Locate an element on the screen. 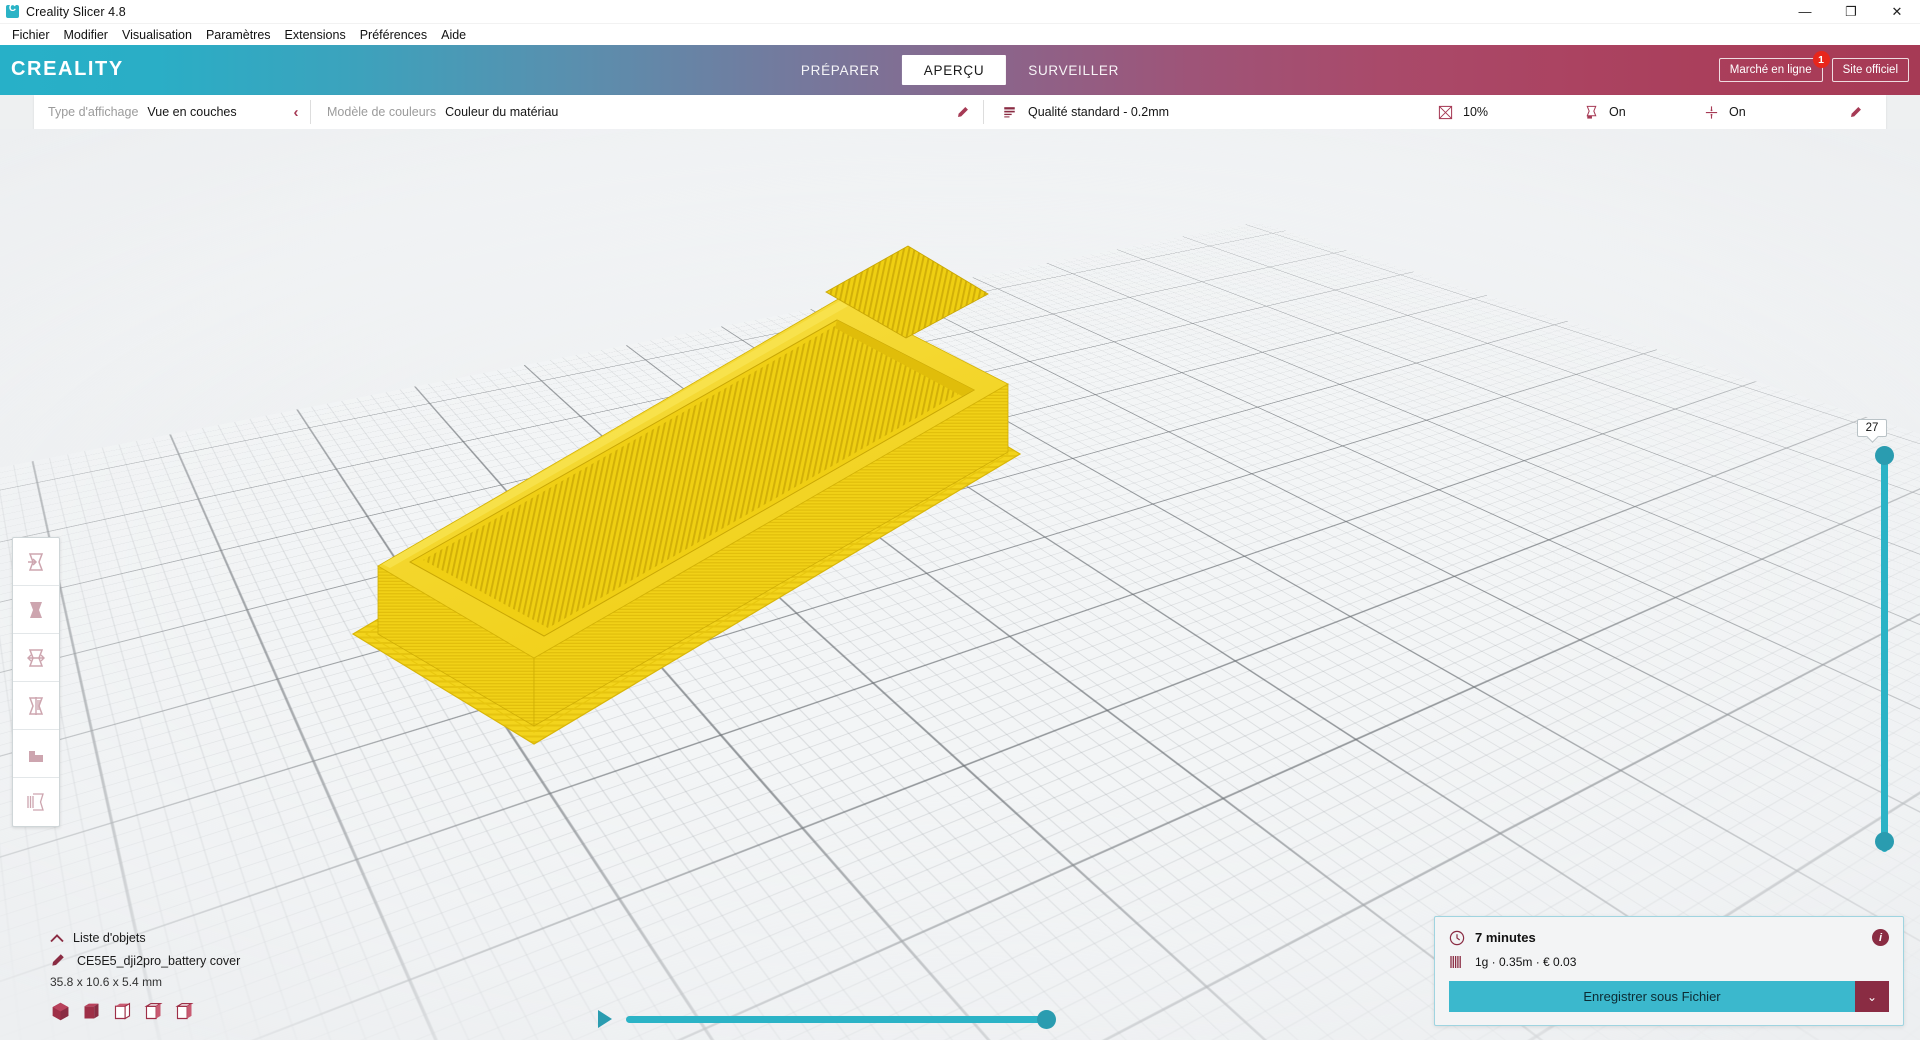 The image size is (1920, 1040). material-value: 1g · 0.35m · € 0.03 is located at coordinates (1526, 962).